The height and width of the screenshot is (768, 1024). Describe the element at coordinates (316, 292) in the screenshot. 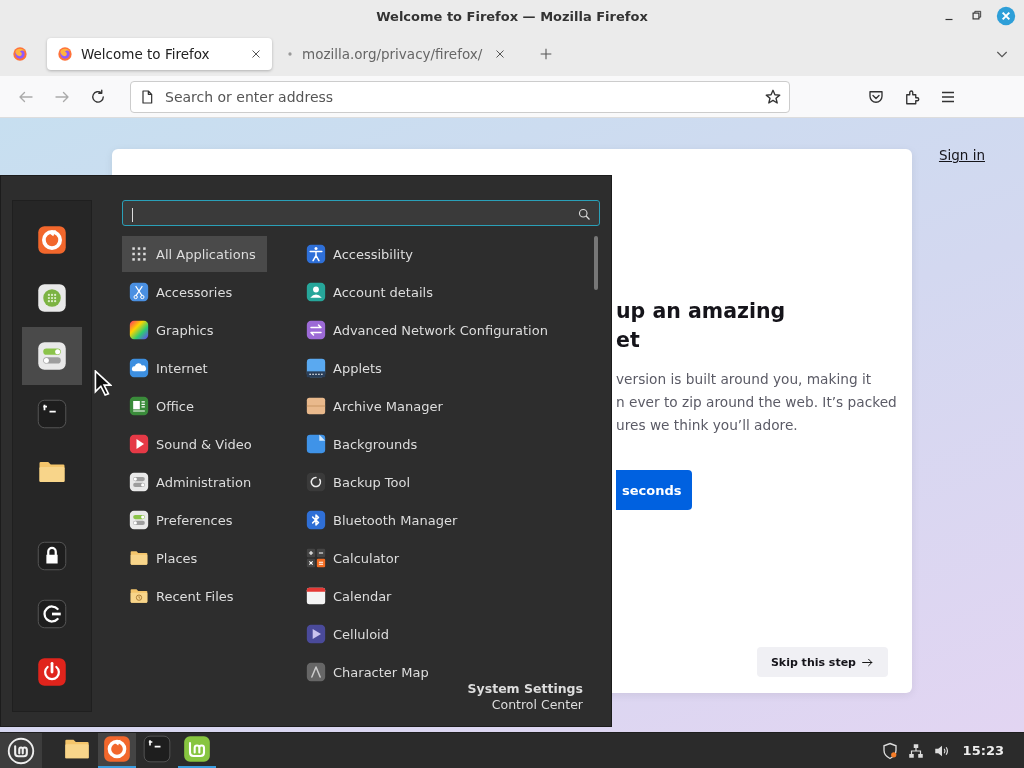

I see `user-icon` at that location.